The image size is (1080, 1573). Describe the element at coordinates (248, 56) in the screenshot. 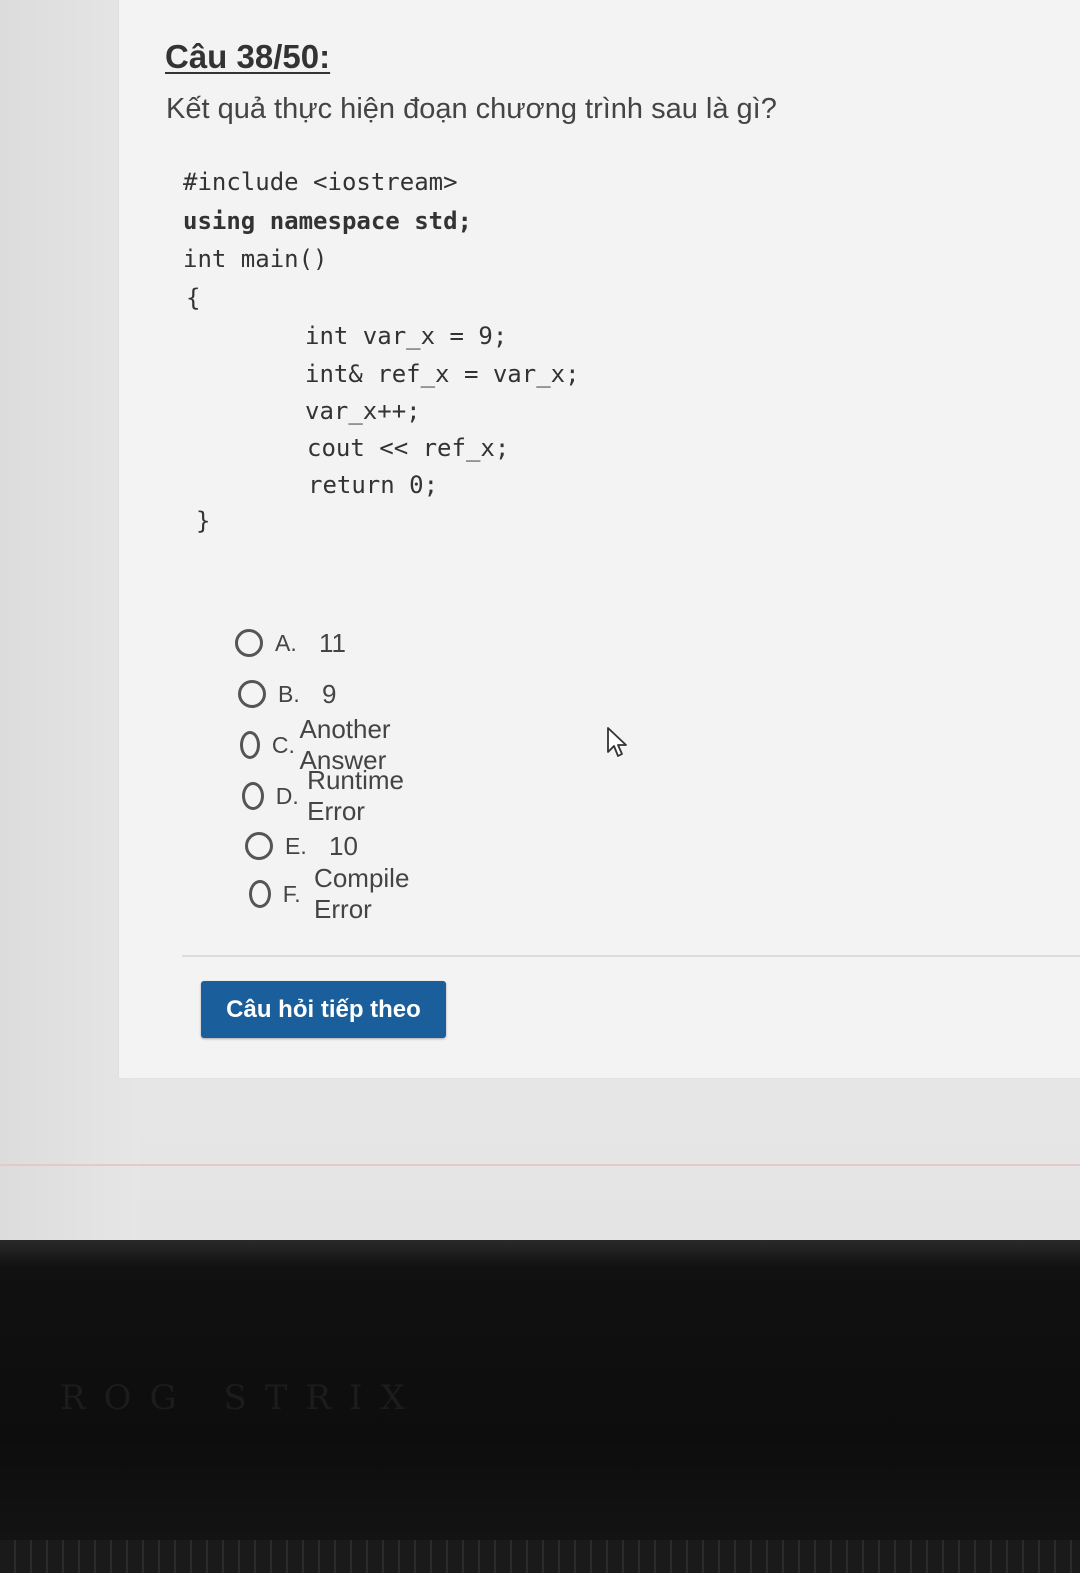

I see `question-number: Câu 38/50:` at that location.